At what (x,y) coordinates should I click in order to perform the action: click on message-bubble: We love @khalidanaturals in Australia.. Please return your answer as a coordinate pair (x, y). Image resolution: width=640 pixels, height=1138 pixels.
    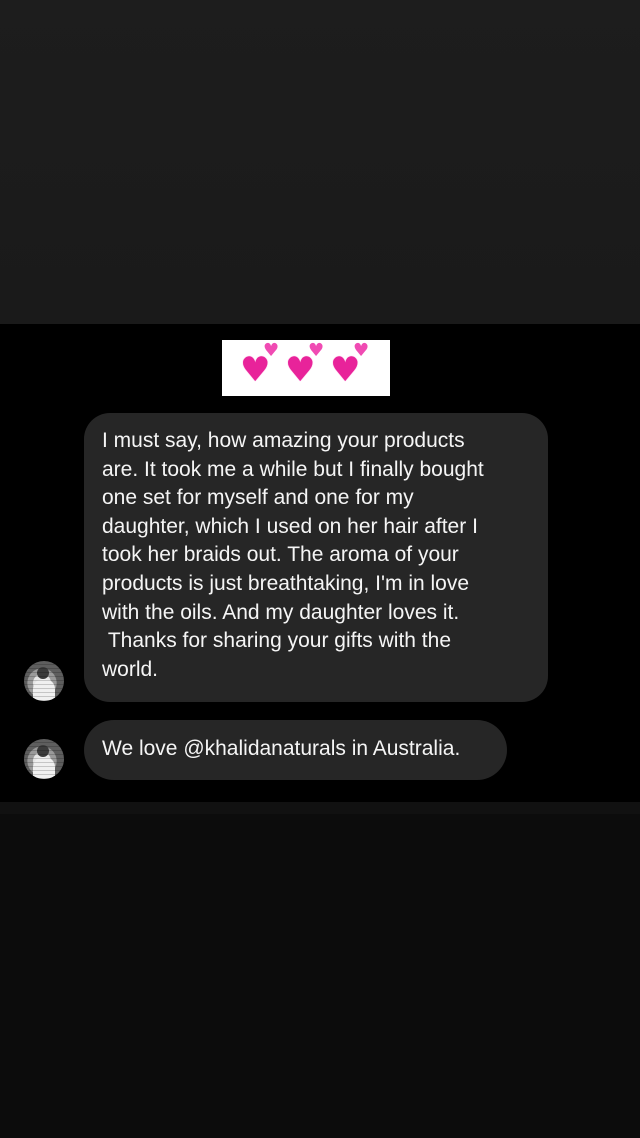
    Looking at the image, I should click on (295, 750).